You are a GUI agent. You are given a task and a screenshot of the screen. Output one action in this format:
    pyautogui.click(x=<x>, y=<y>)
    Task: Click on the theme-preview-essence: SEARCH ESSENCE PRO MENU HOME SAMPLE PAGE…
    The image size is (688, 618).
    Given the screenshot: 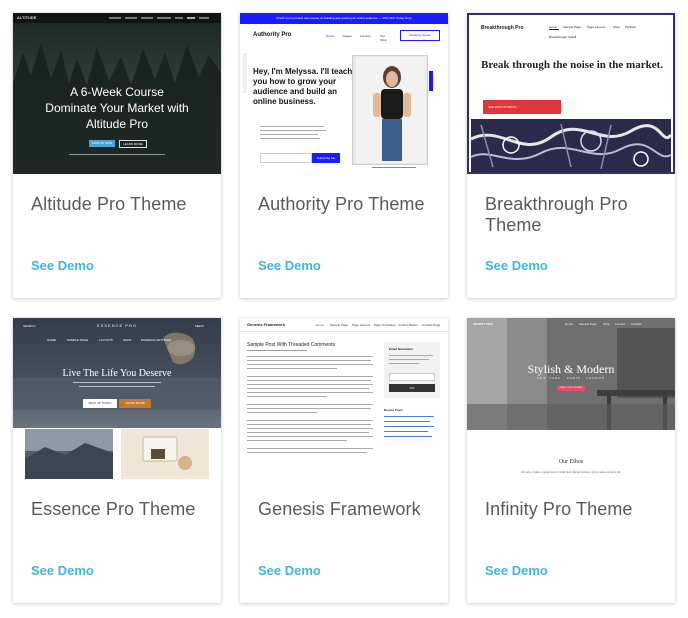 What is the action you would take?
    pyautogui.click(x=117, y=398)
    